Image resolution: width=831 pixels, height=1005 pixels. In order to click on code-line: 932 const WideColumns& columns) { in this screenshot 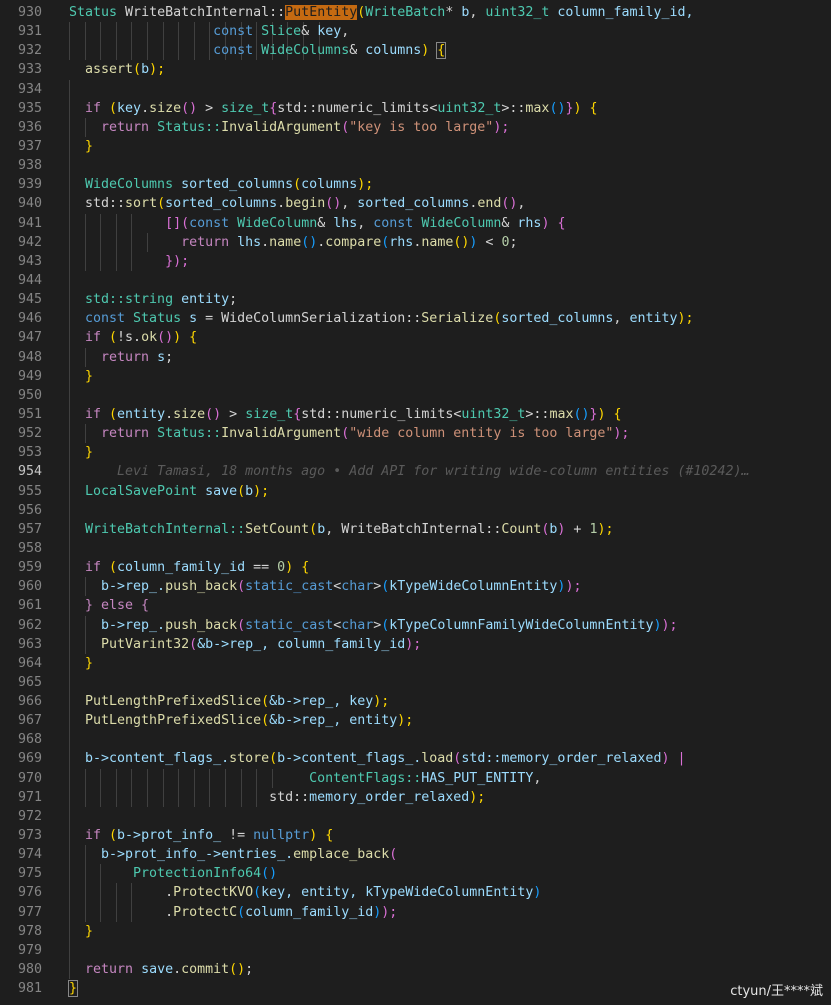, I will do `click(415, 51)`.